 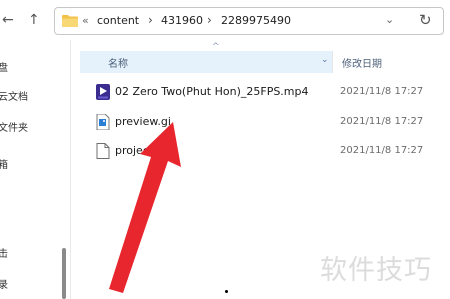 I want to click on pane-divider, so click(x=70, y=169).